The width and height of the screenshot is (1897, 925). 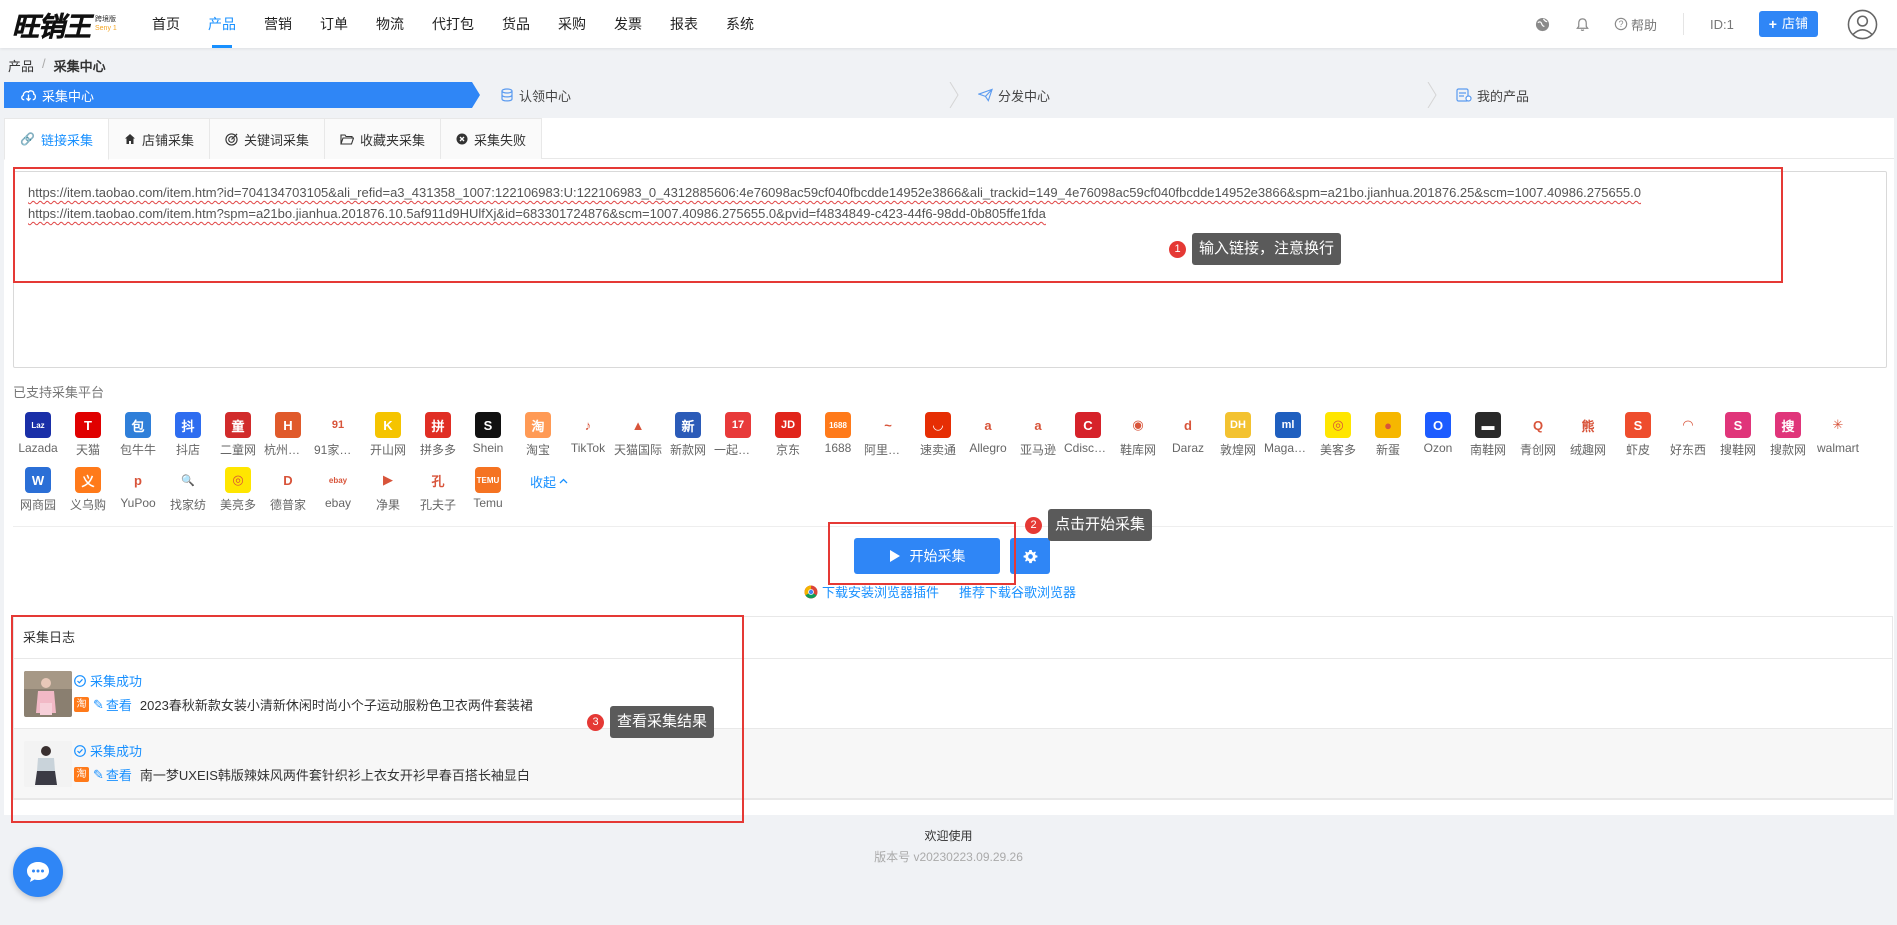 I want to click on step-distribute-center: 分发中心, so click(x=1199, y=95).